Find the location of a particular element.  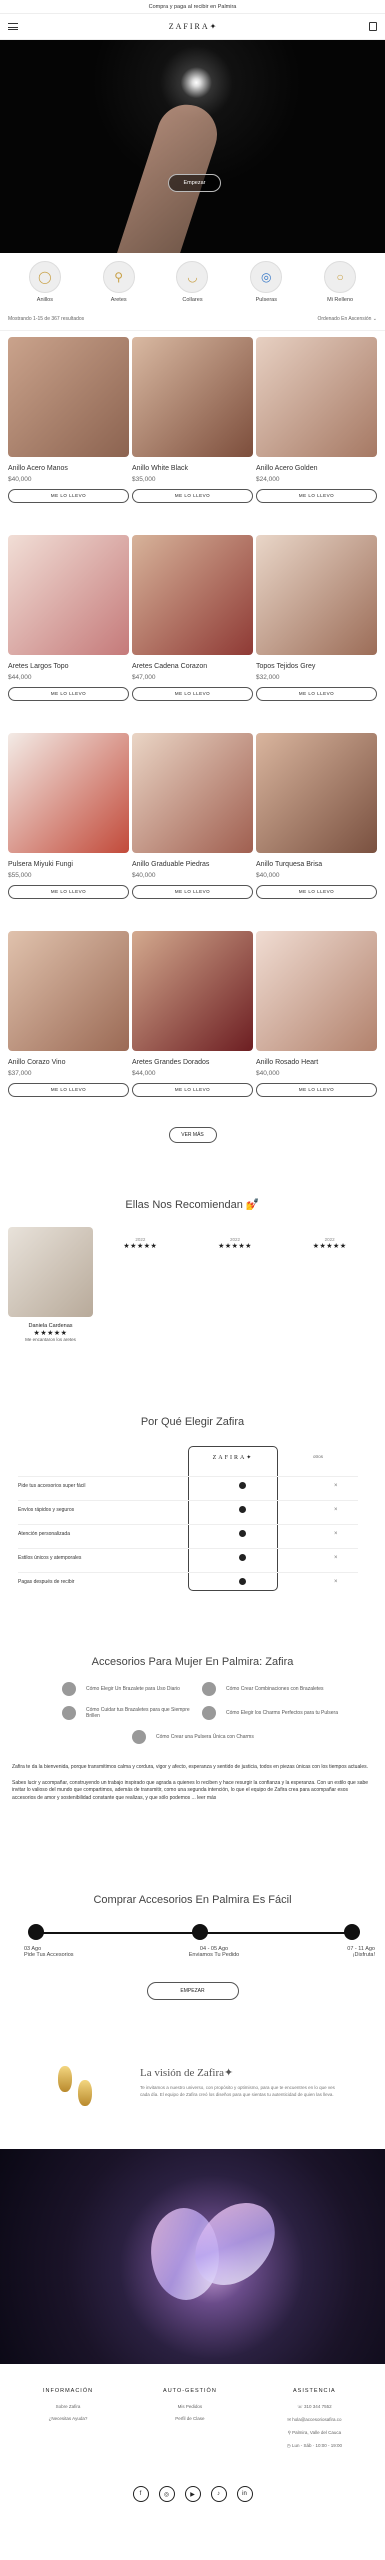

product-name: Anillo Turquesa Brisa is located at coordinates (316, 864).